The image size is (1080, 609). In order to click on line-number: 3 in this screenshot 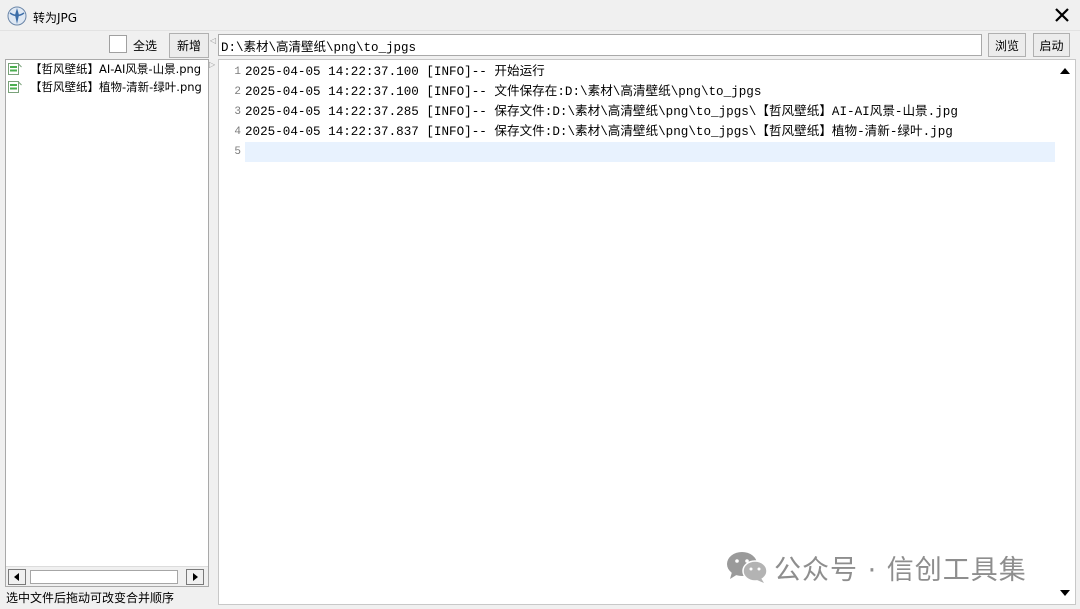, I will do `click(237, 112)`.